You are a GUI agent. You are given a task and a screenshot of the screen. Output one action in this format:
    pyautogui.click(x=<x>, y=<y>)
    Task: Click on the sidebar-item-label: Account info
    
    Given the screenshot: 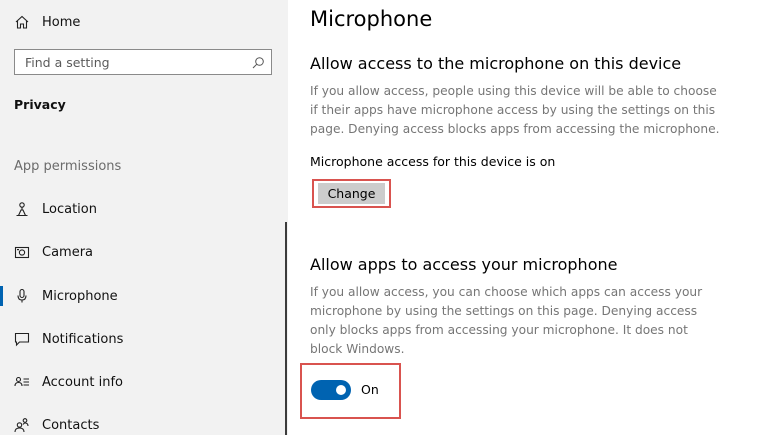 What is the action you would take?
    pyautogui.click(x=83, y=382)
    